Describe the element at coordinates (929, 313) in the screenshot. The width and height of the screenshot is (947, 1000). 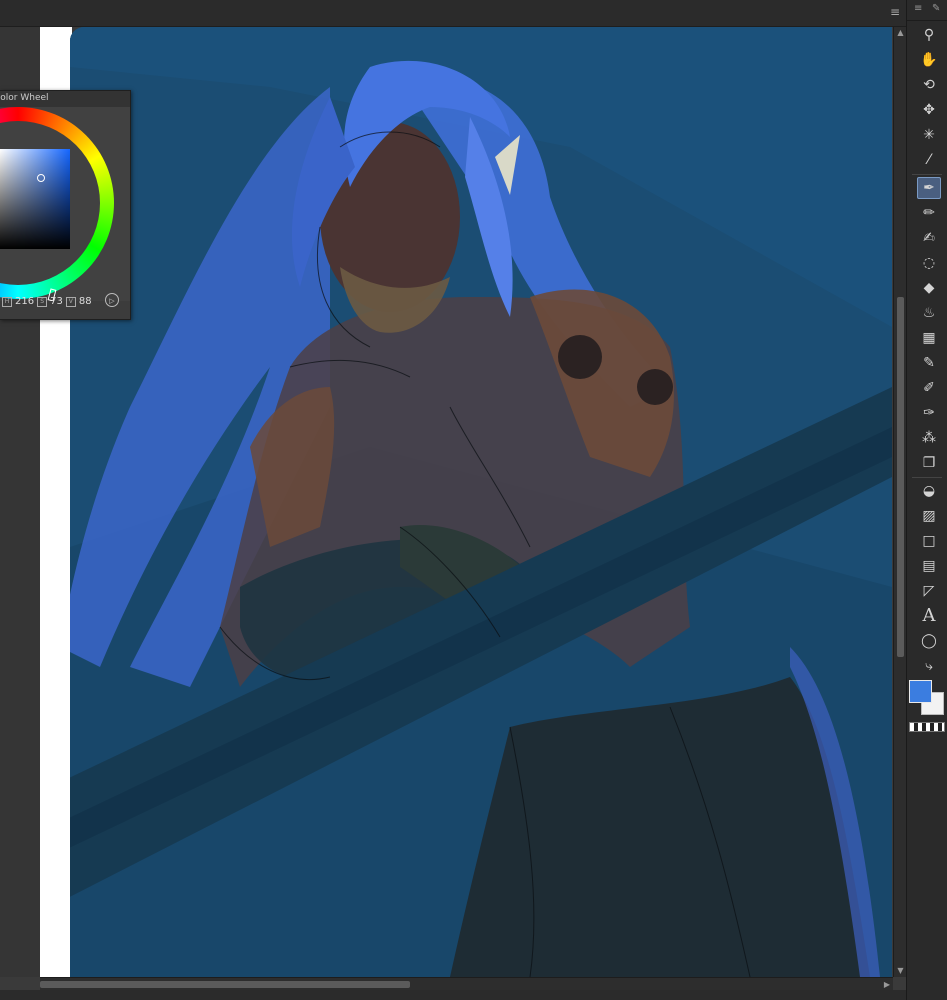
I see `blend-icon: ♨` at that location.